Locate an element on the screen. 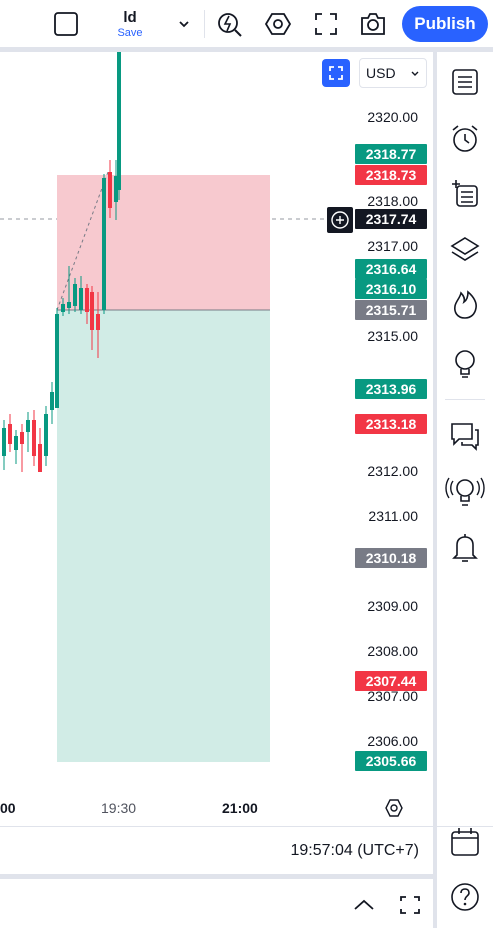  ideas-bulb-icon is located at coordinates (465, 364).